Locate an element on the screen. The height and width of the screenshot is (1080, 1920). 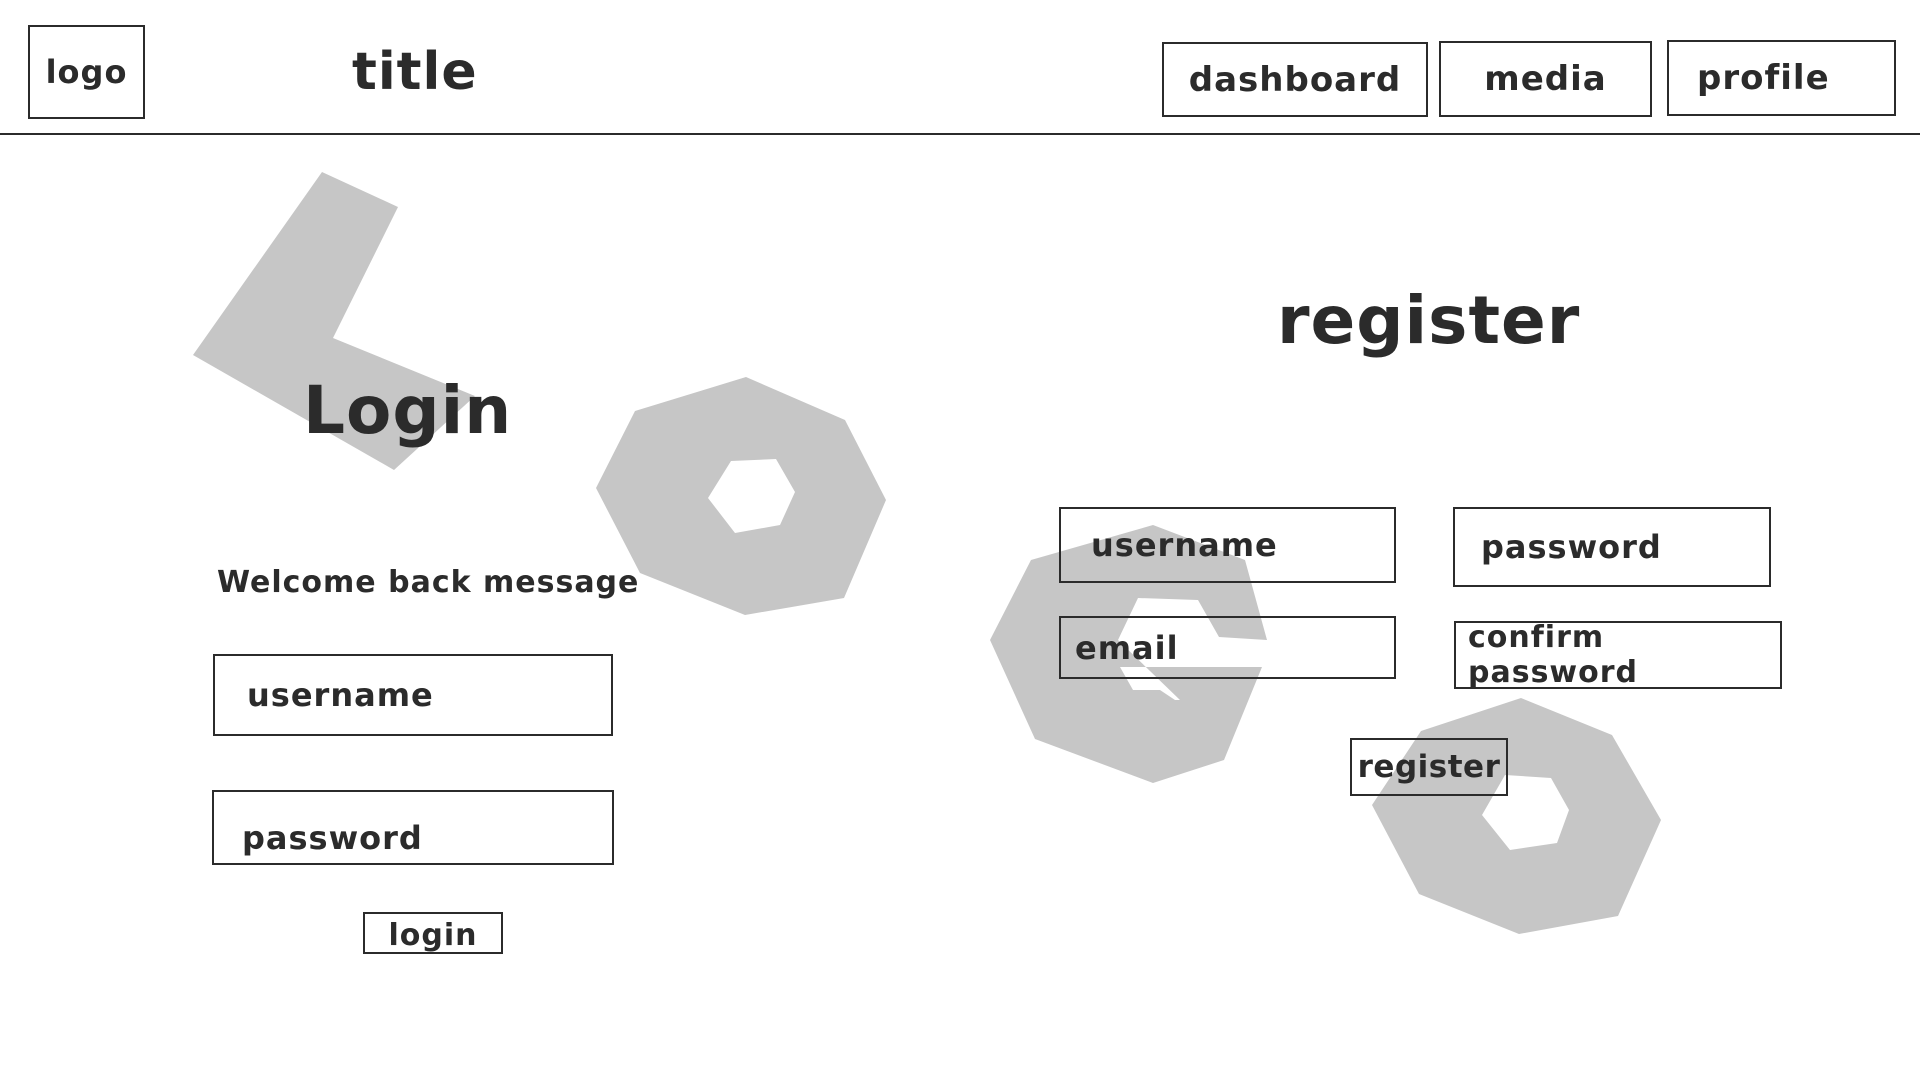
register-button: register is located at coordinates (1429, 767).